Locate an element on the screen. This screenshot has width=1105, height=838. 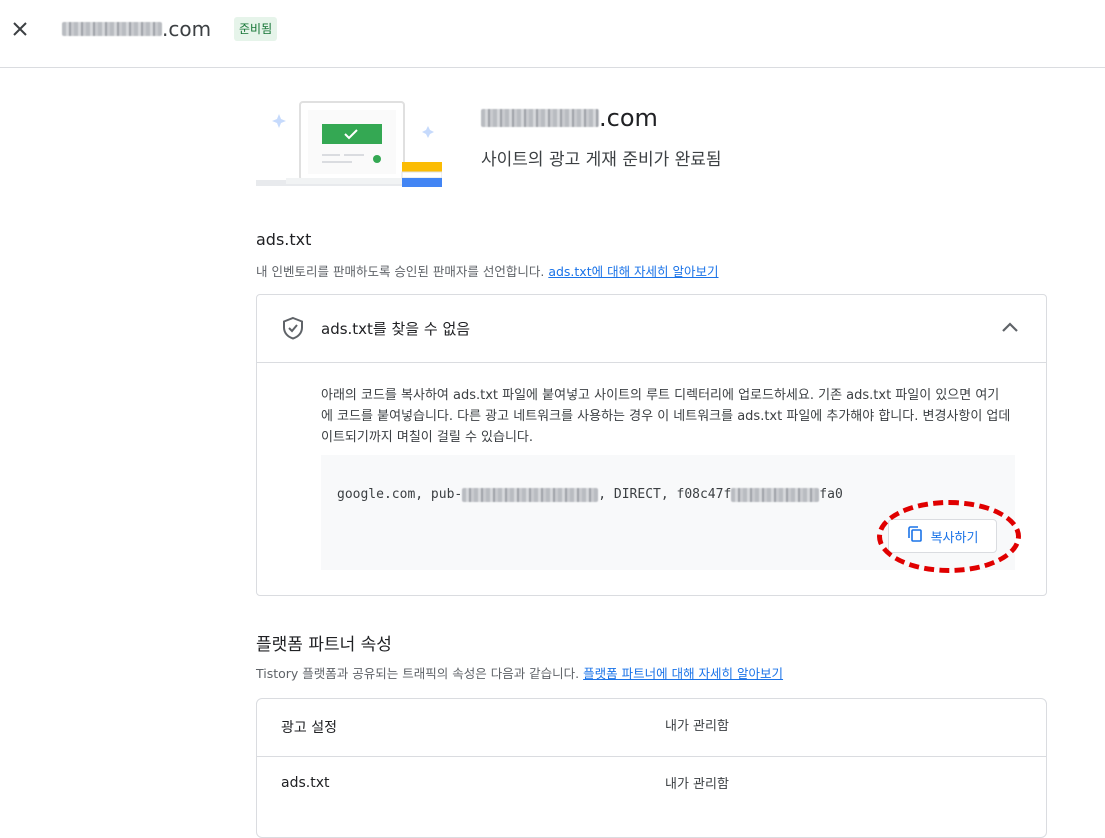
redacted-cert-id is located at coordinates (775, 494).